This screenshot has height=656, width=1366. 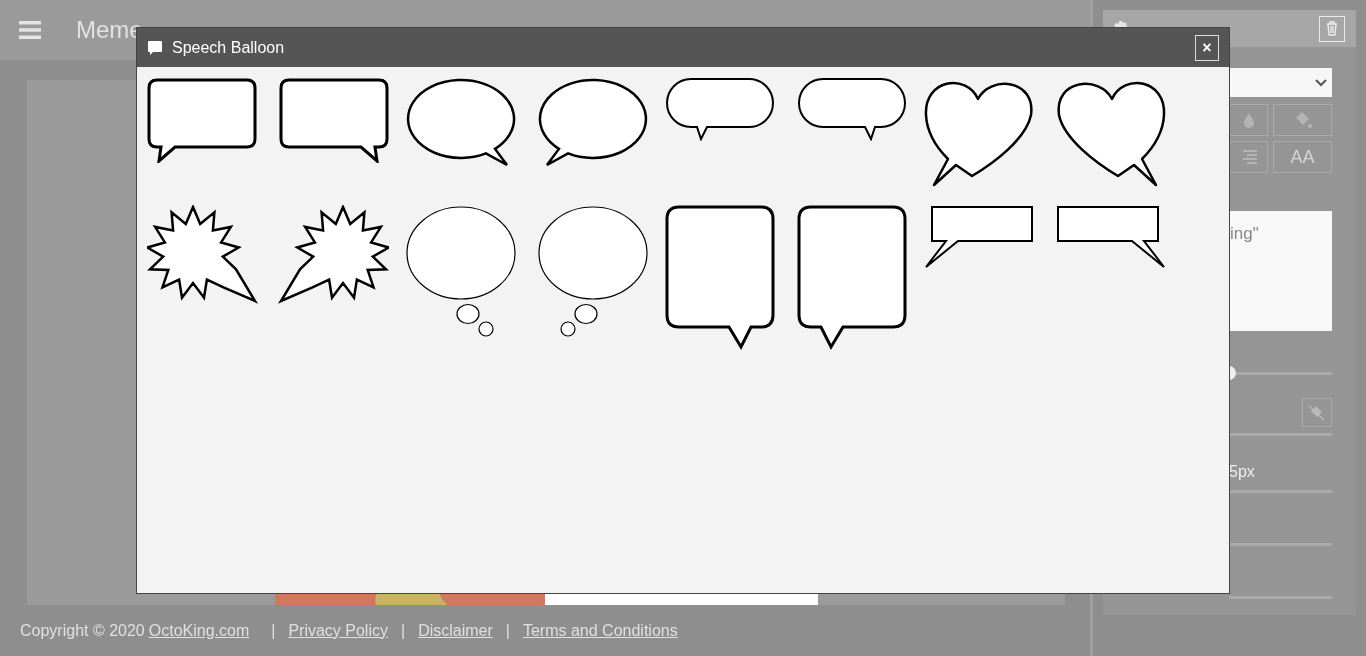 What do you see at coordinates (455, 630) in the screenshot?
I see `footer-link: Disclaimer` at bounding box center [455, 630].